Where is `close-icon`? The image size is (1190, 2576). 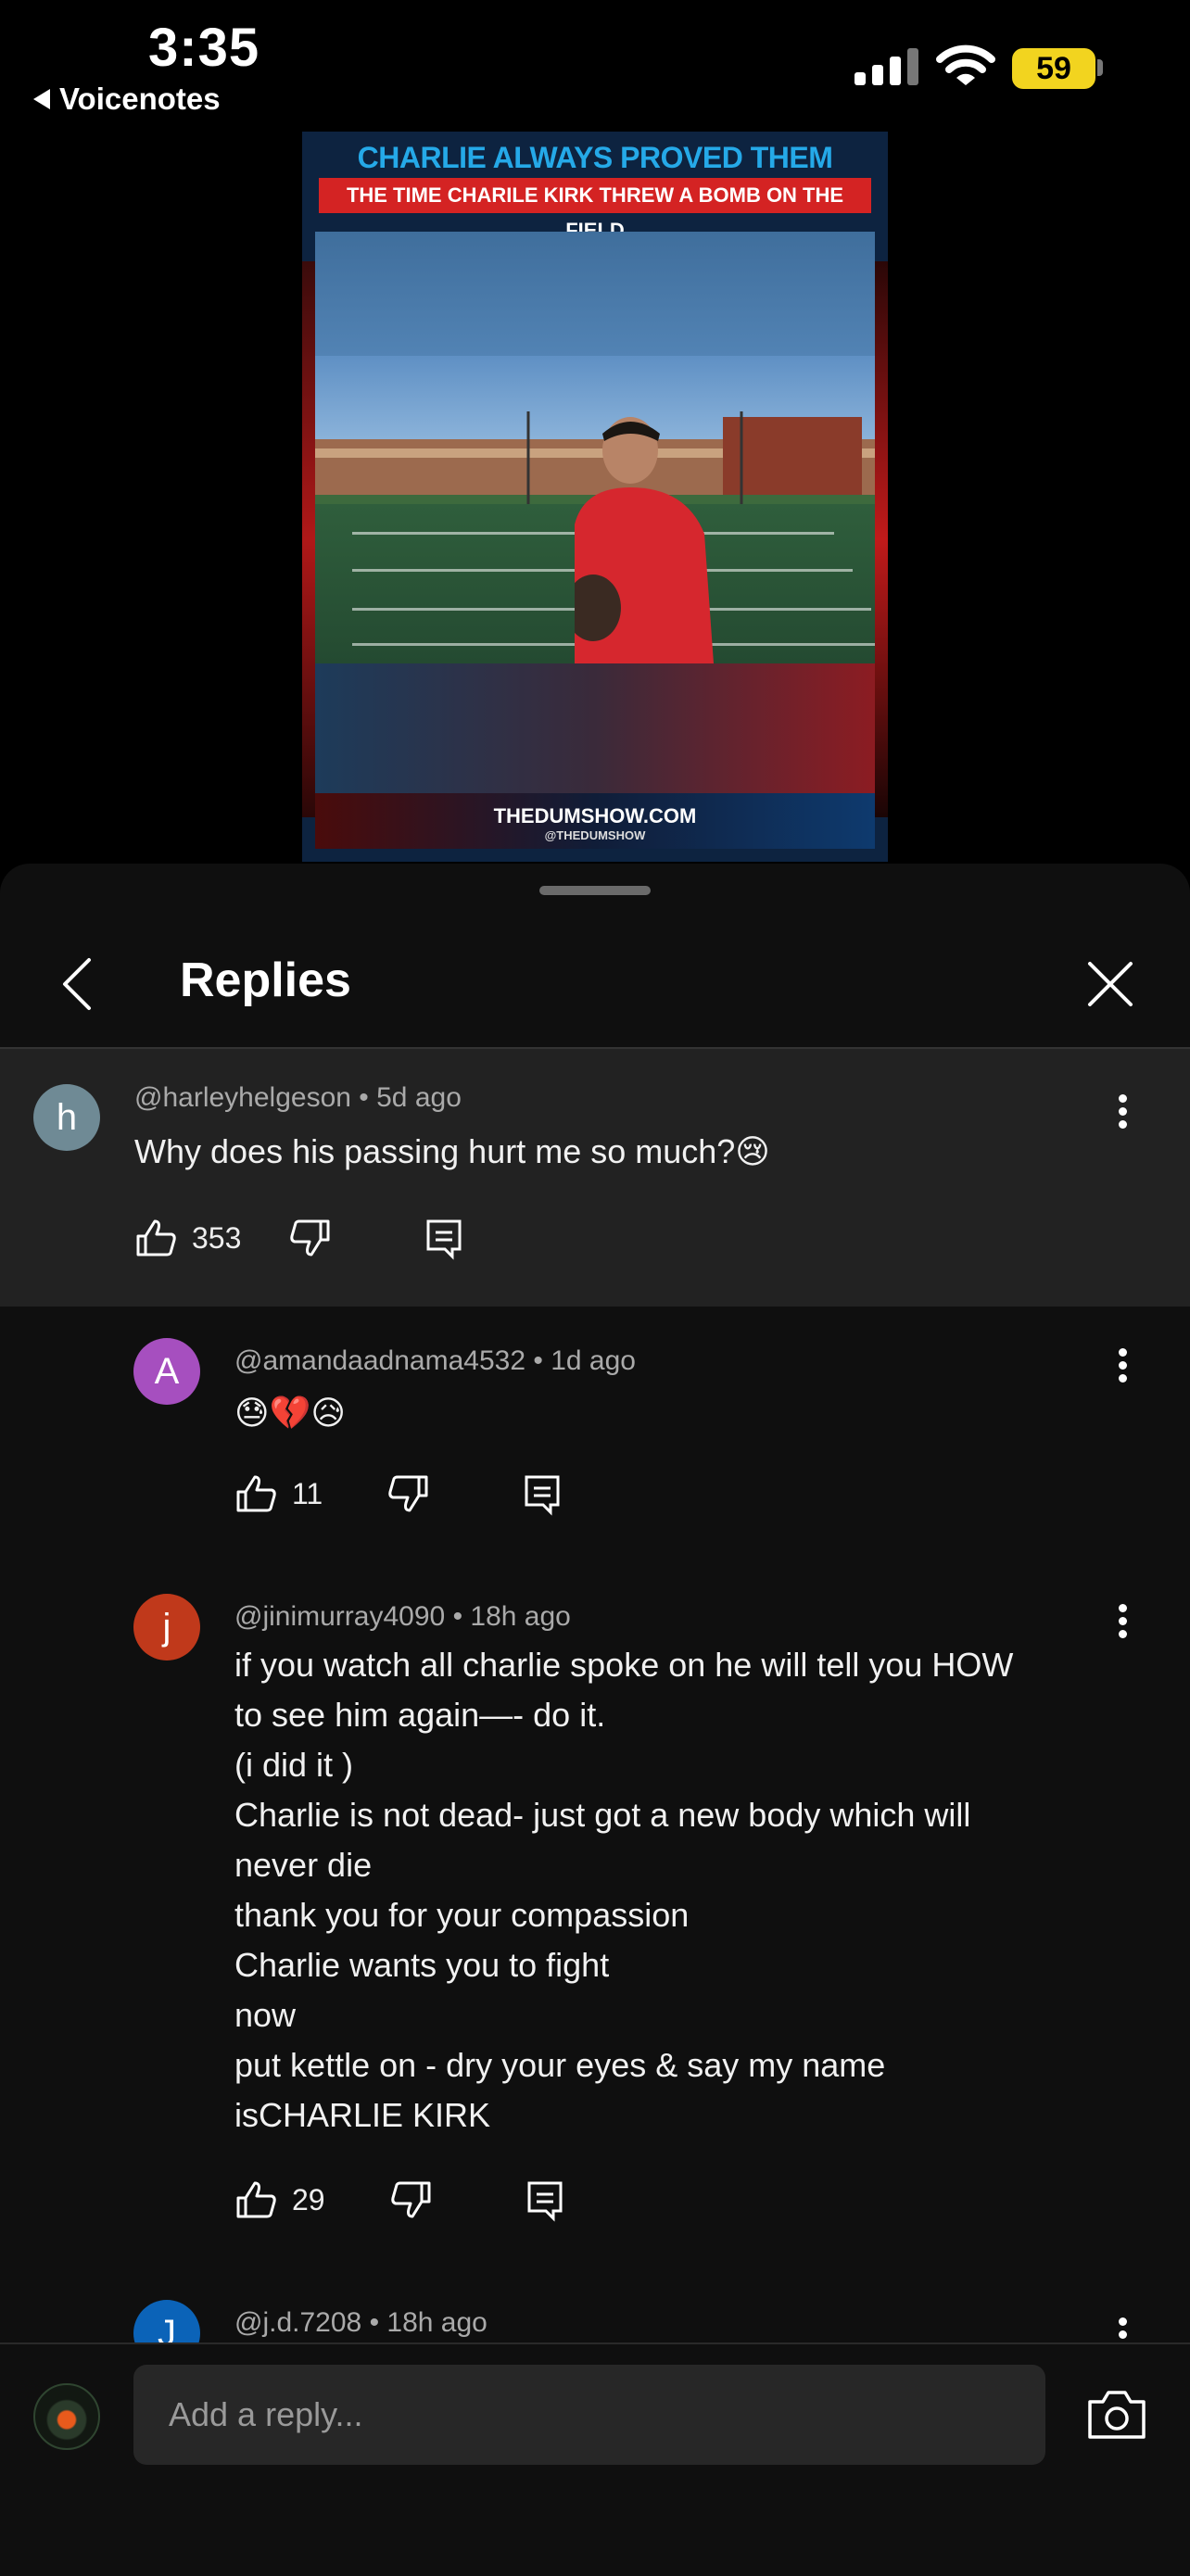 close-icon is located at coordinates (1110, 984).